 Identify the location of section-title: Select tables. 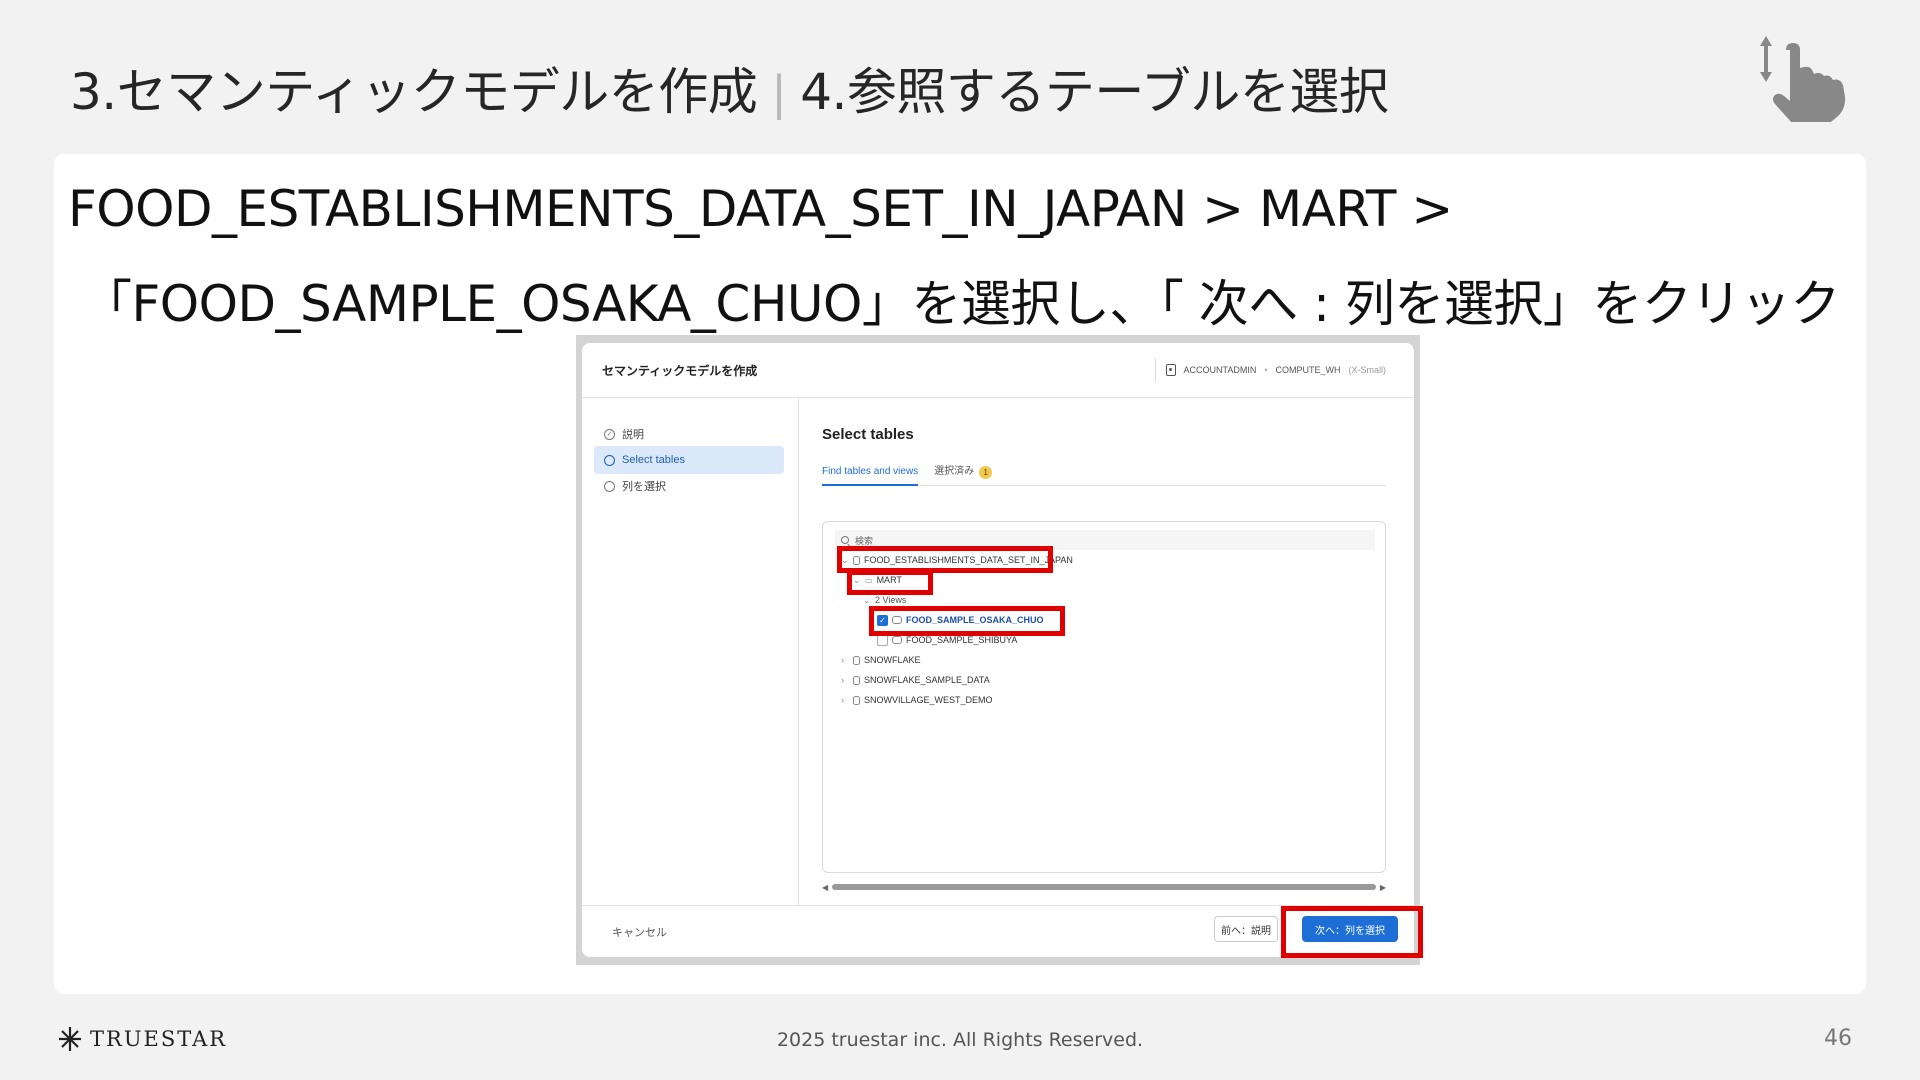
(868, 434).